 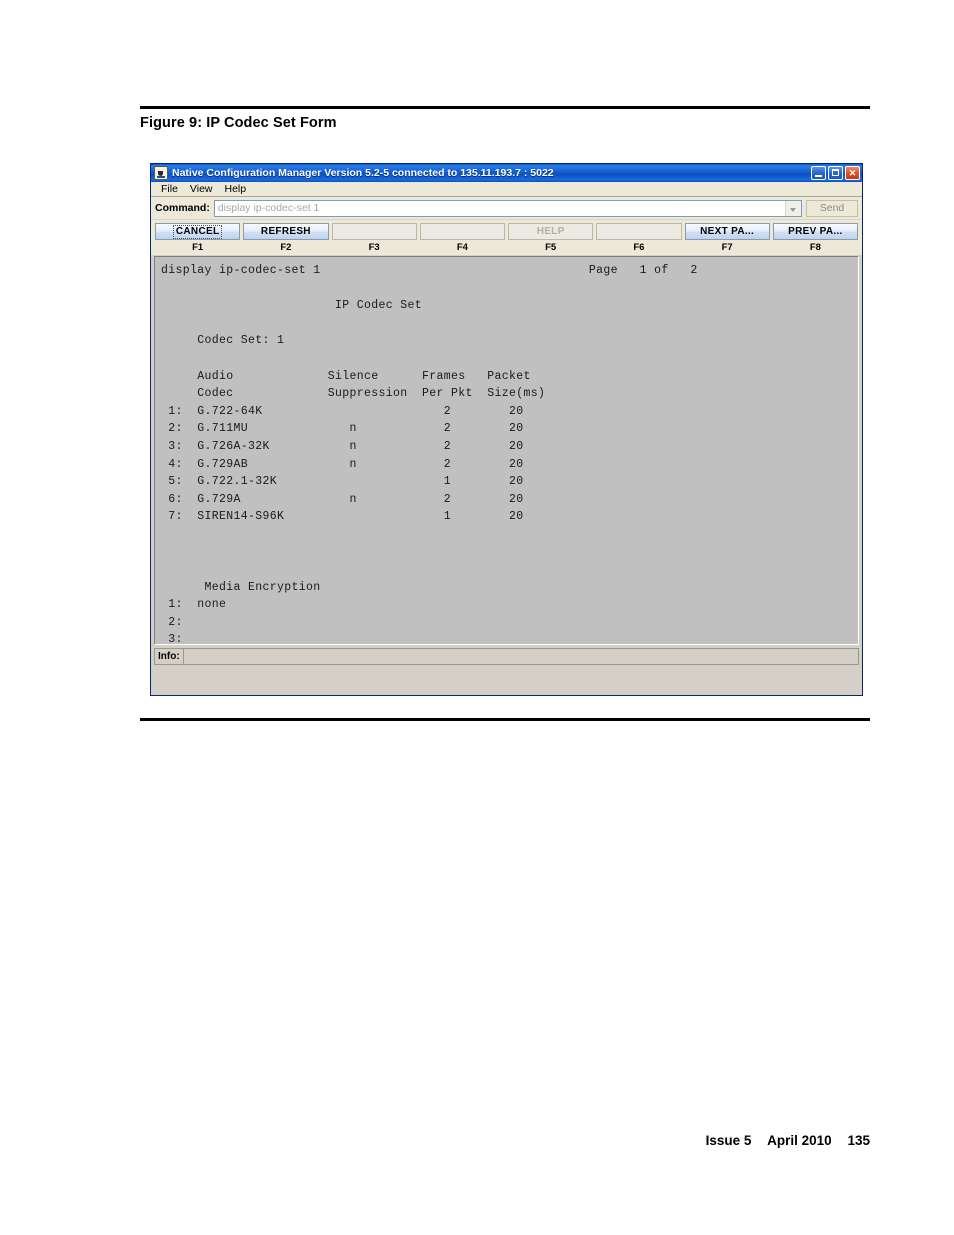 I want to click on info-label: Info:, so click(x=169, y=656).